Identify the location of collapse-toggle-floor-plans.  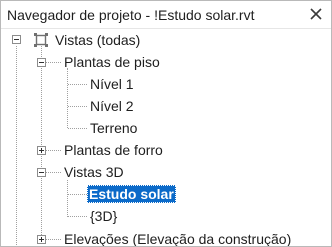
(41, 62).